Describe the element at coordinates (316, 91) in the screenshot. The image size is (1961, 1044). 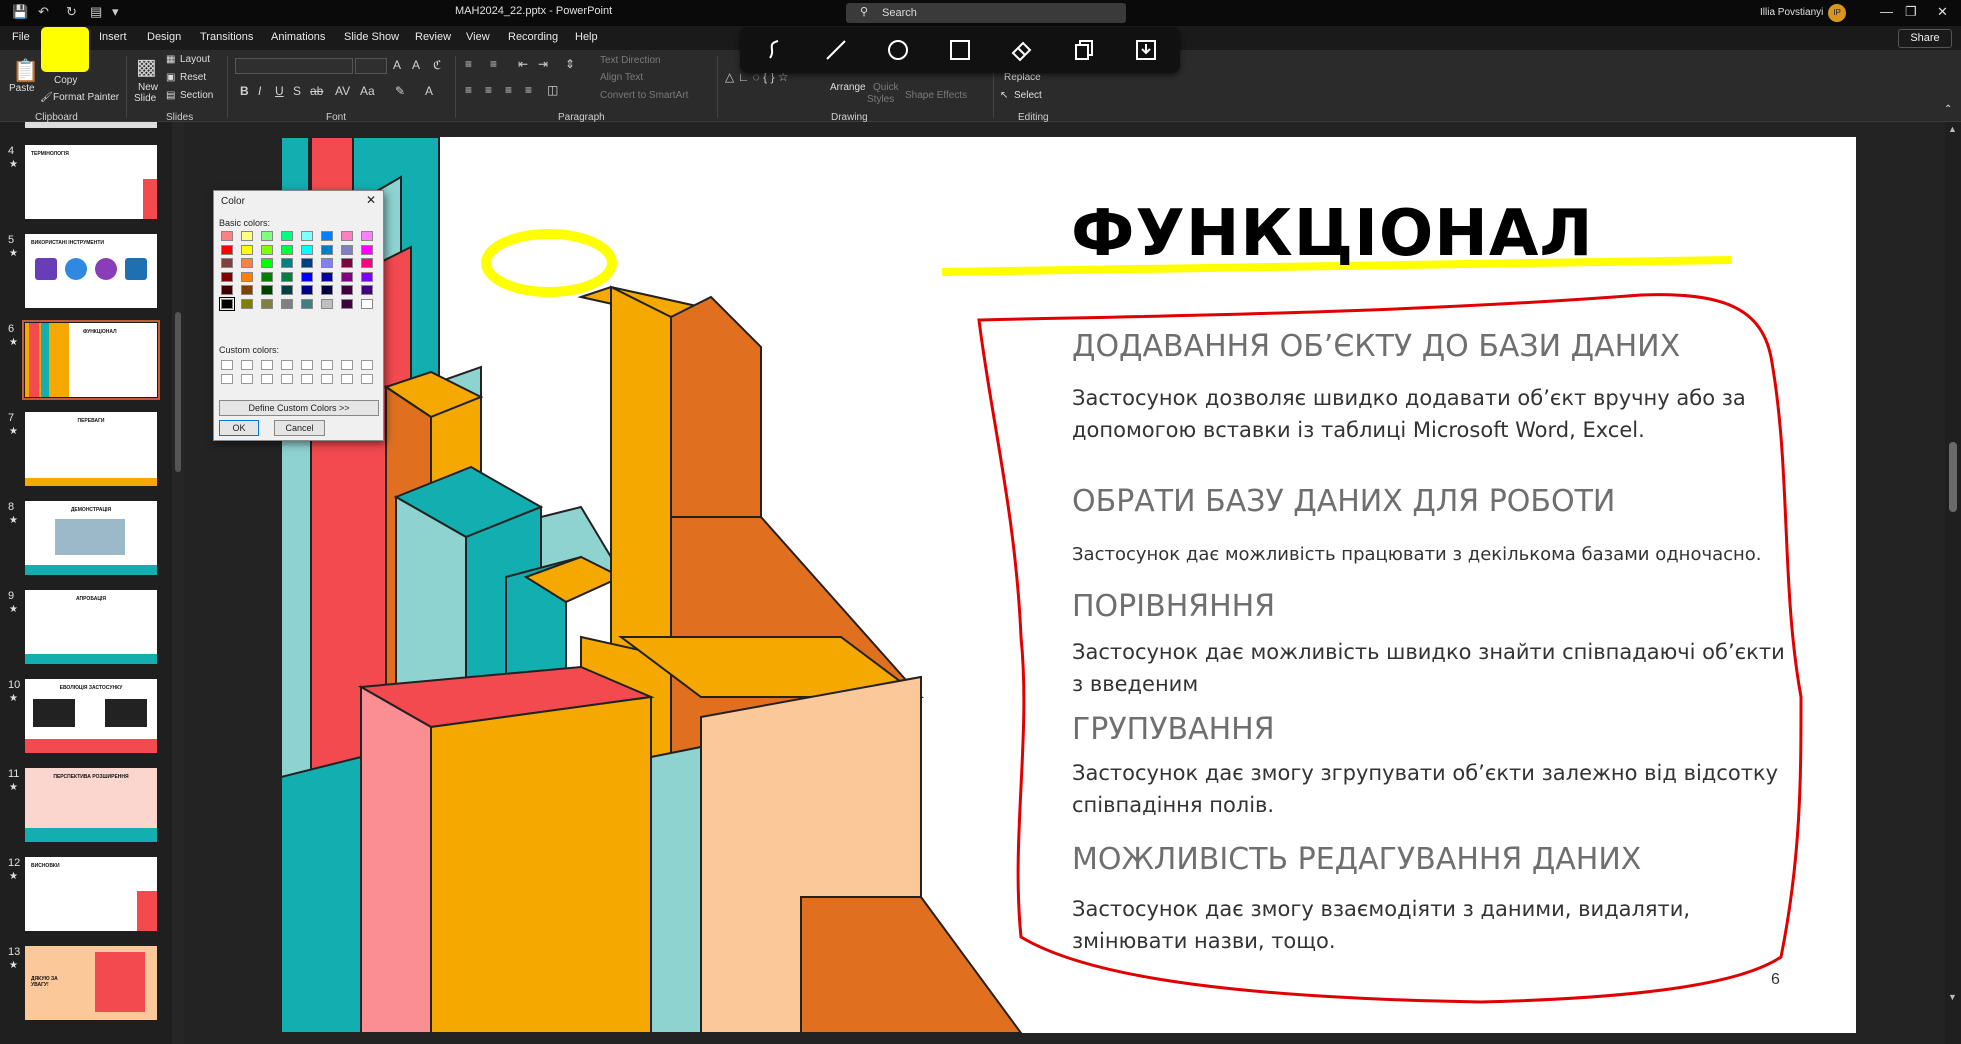
I see `strikethrough-icon: ab` at that location.